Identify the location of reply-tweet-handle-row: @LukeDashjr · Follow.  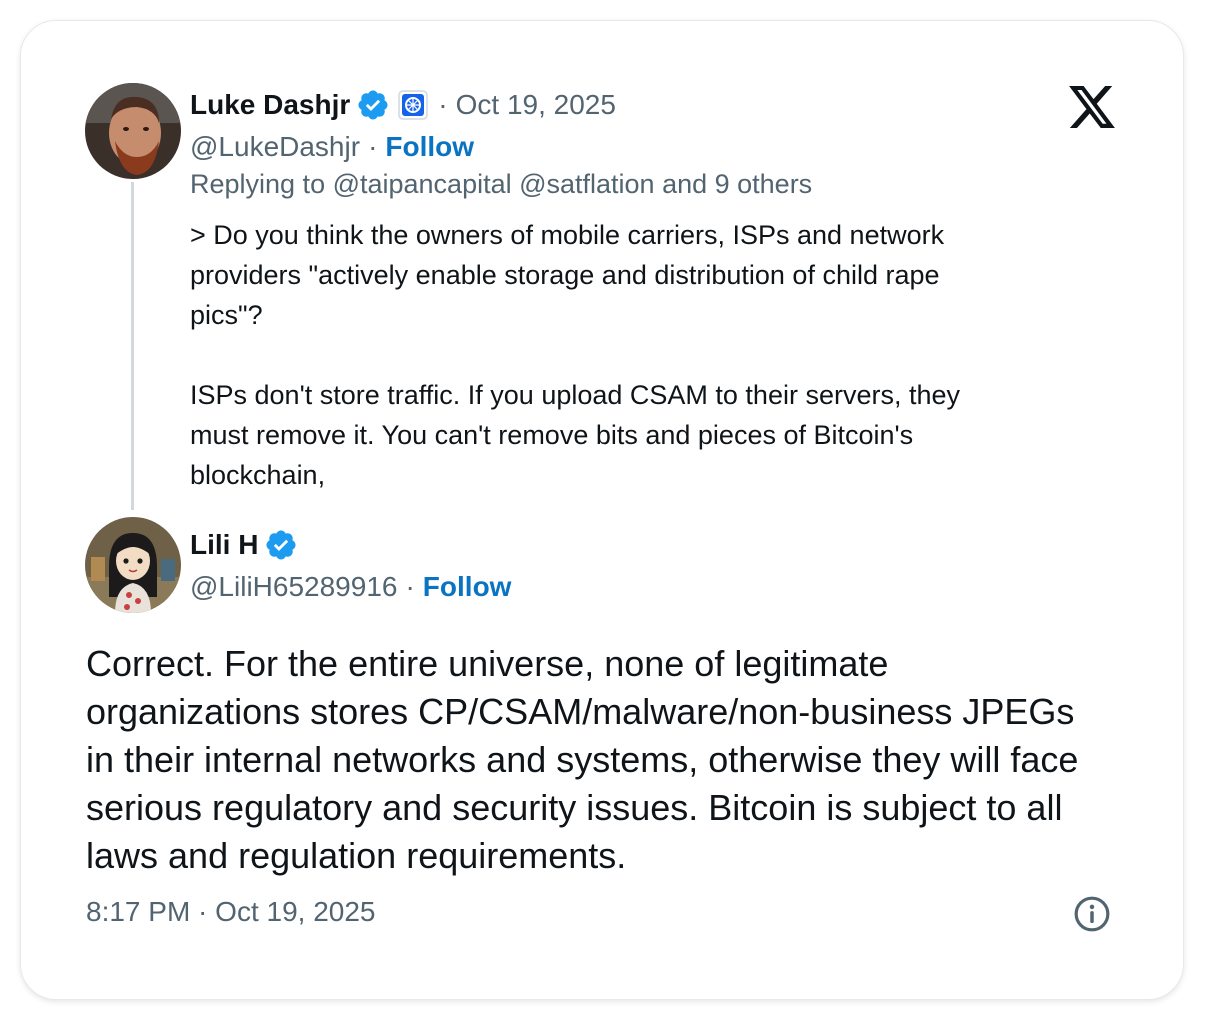
(332, 147).